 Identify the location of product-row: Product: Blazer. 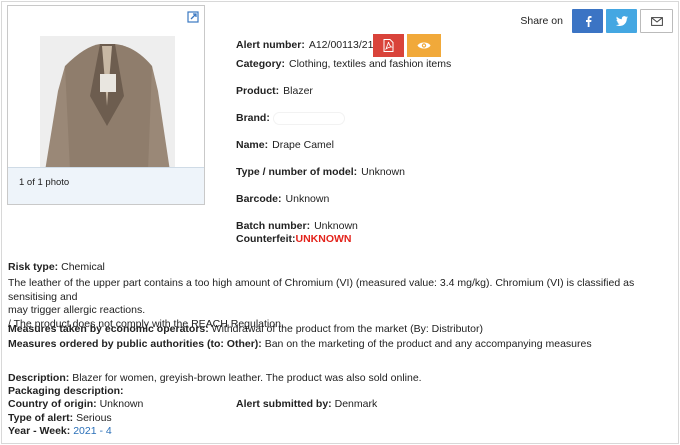
(274, 91).